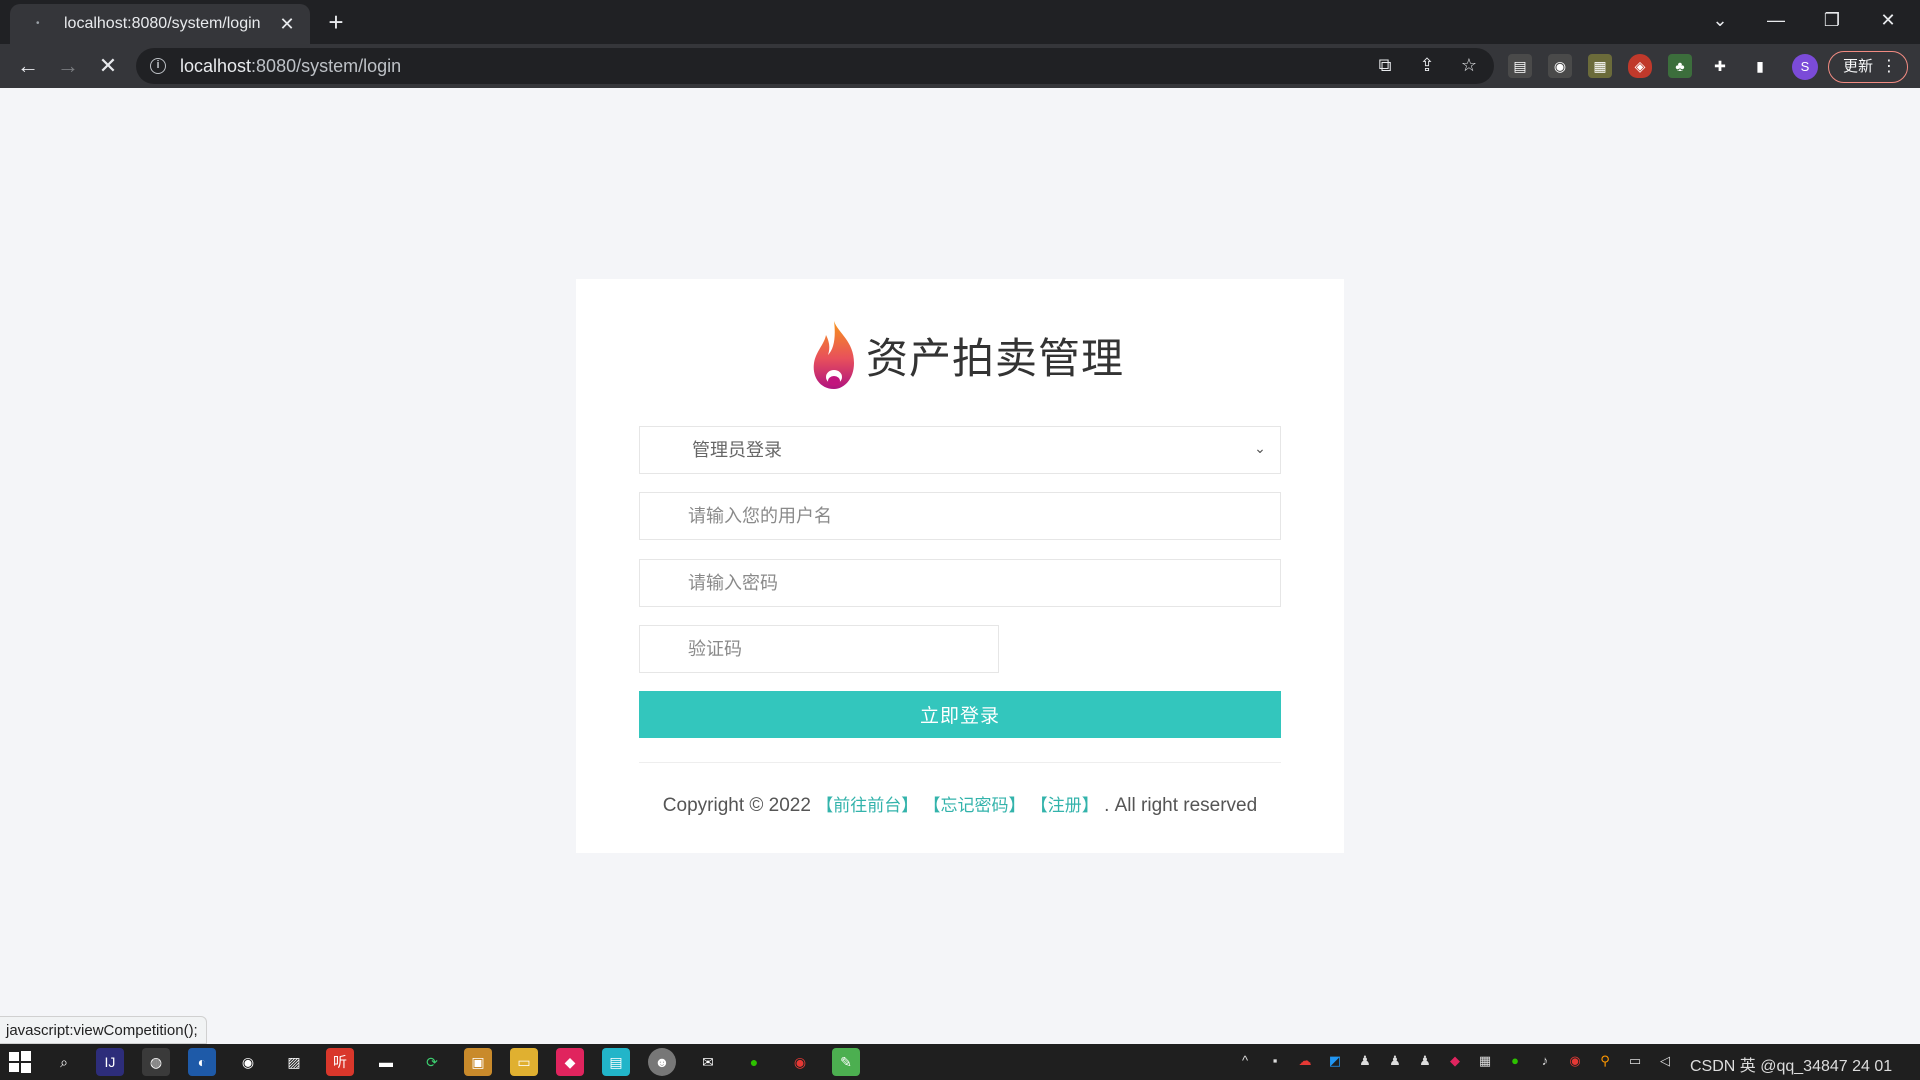 Image resolution: width=1920 pixels, height=1080 pixels. I want to click on wechat-icon: ●, so click(754, 1062).